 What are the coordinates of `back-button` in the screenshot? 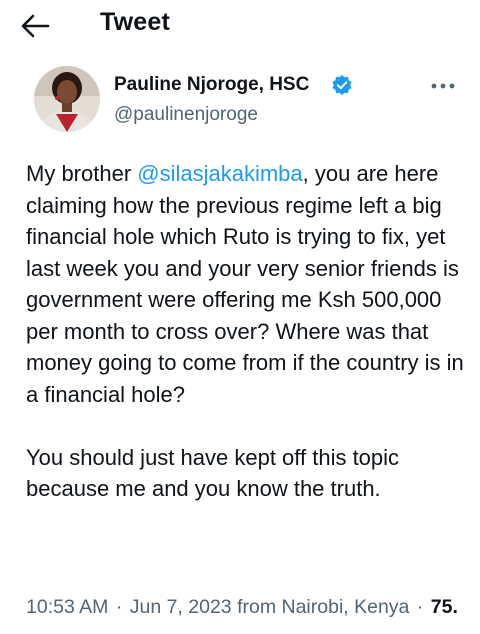 It's located at (35, 26).